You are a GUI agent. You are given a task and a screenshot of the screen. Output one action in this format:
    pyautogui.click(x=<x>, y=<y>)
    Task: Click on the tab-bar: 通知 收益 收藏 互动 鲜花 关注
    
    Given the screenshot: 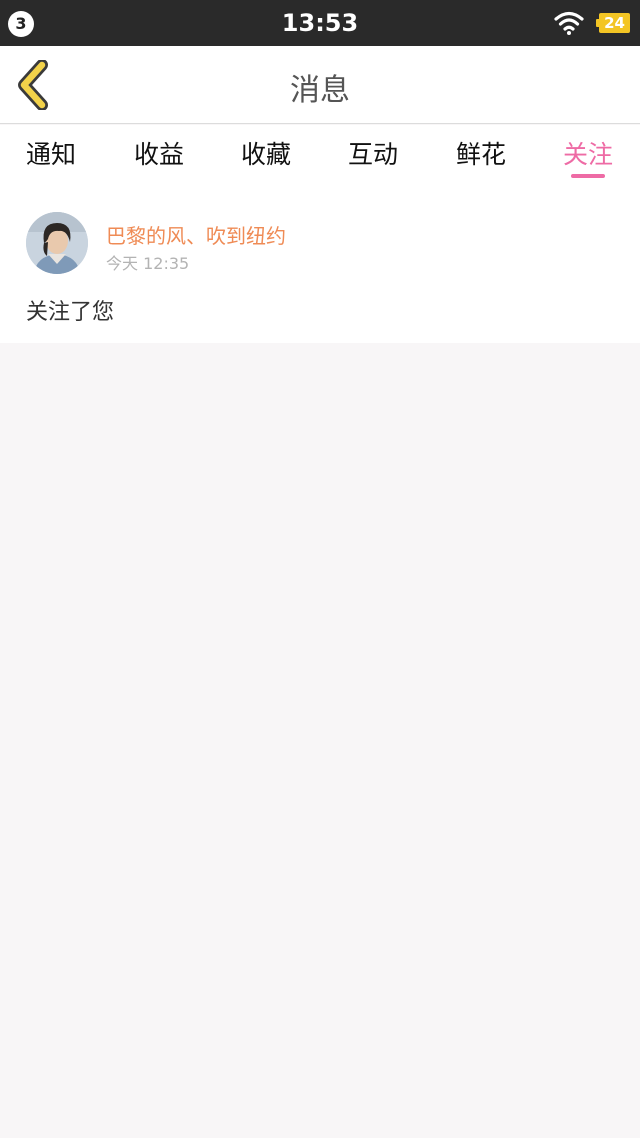 What is the action you would take?
    pyautogui.click(x=320, y=156)
    